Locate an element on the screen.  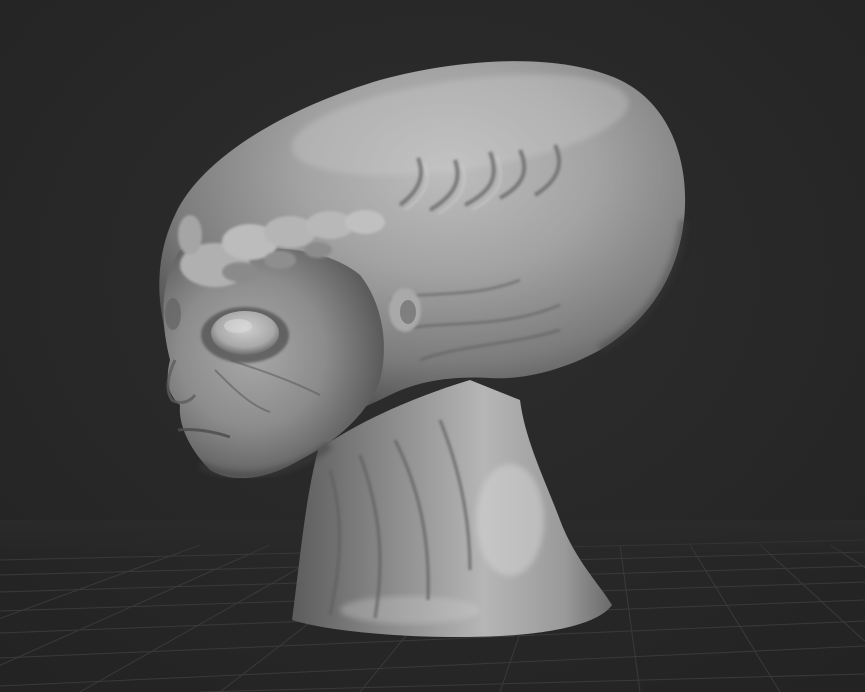
ear-canal is located at coordinates (408, 312).